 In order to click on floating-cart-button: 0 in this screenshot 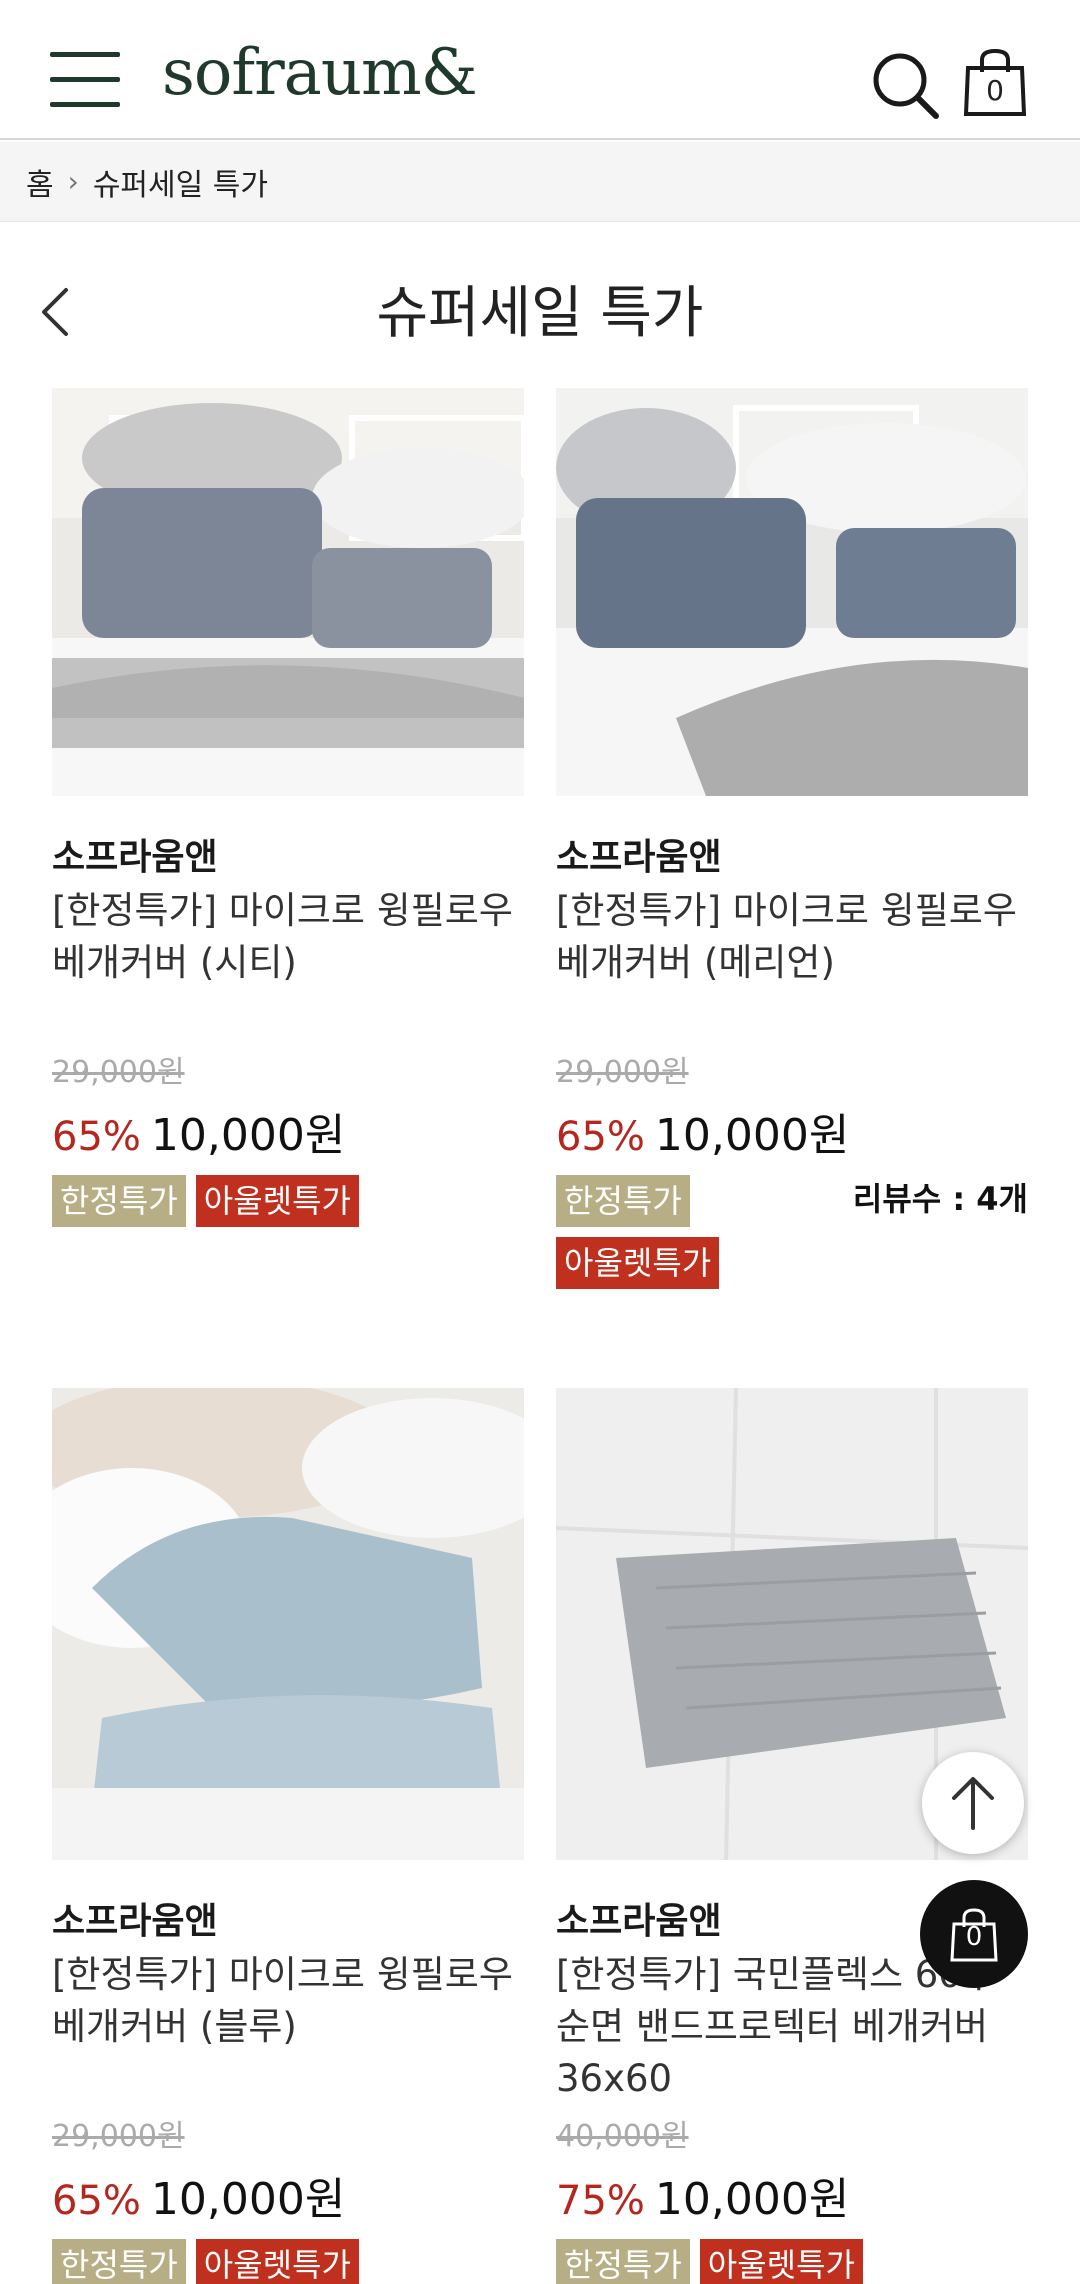, I will do `click(974, 1934)`.